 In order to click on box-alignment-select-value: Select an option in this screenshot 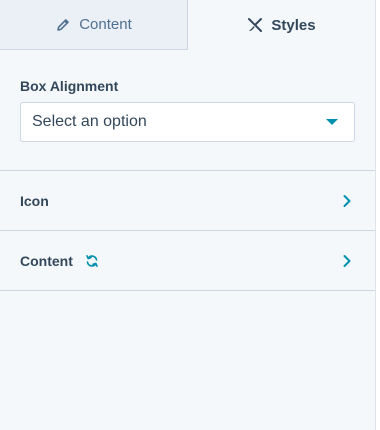, I will do `click(89, 121)`.